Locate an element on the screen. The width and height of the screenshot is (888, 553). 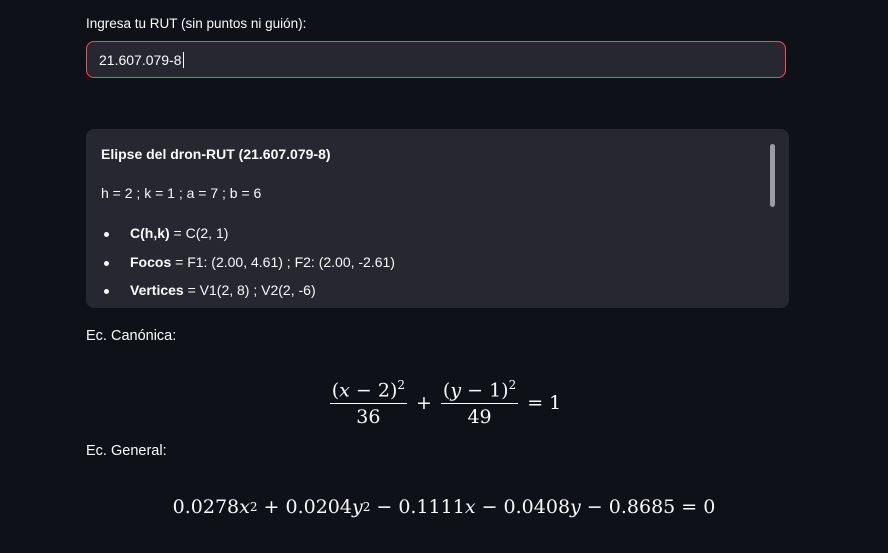
numerator-rest: − 2) is located at coordinates (373, 390).